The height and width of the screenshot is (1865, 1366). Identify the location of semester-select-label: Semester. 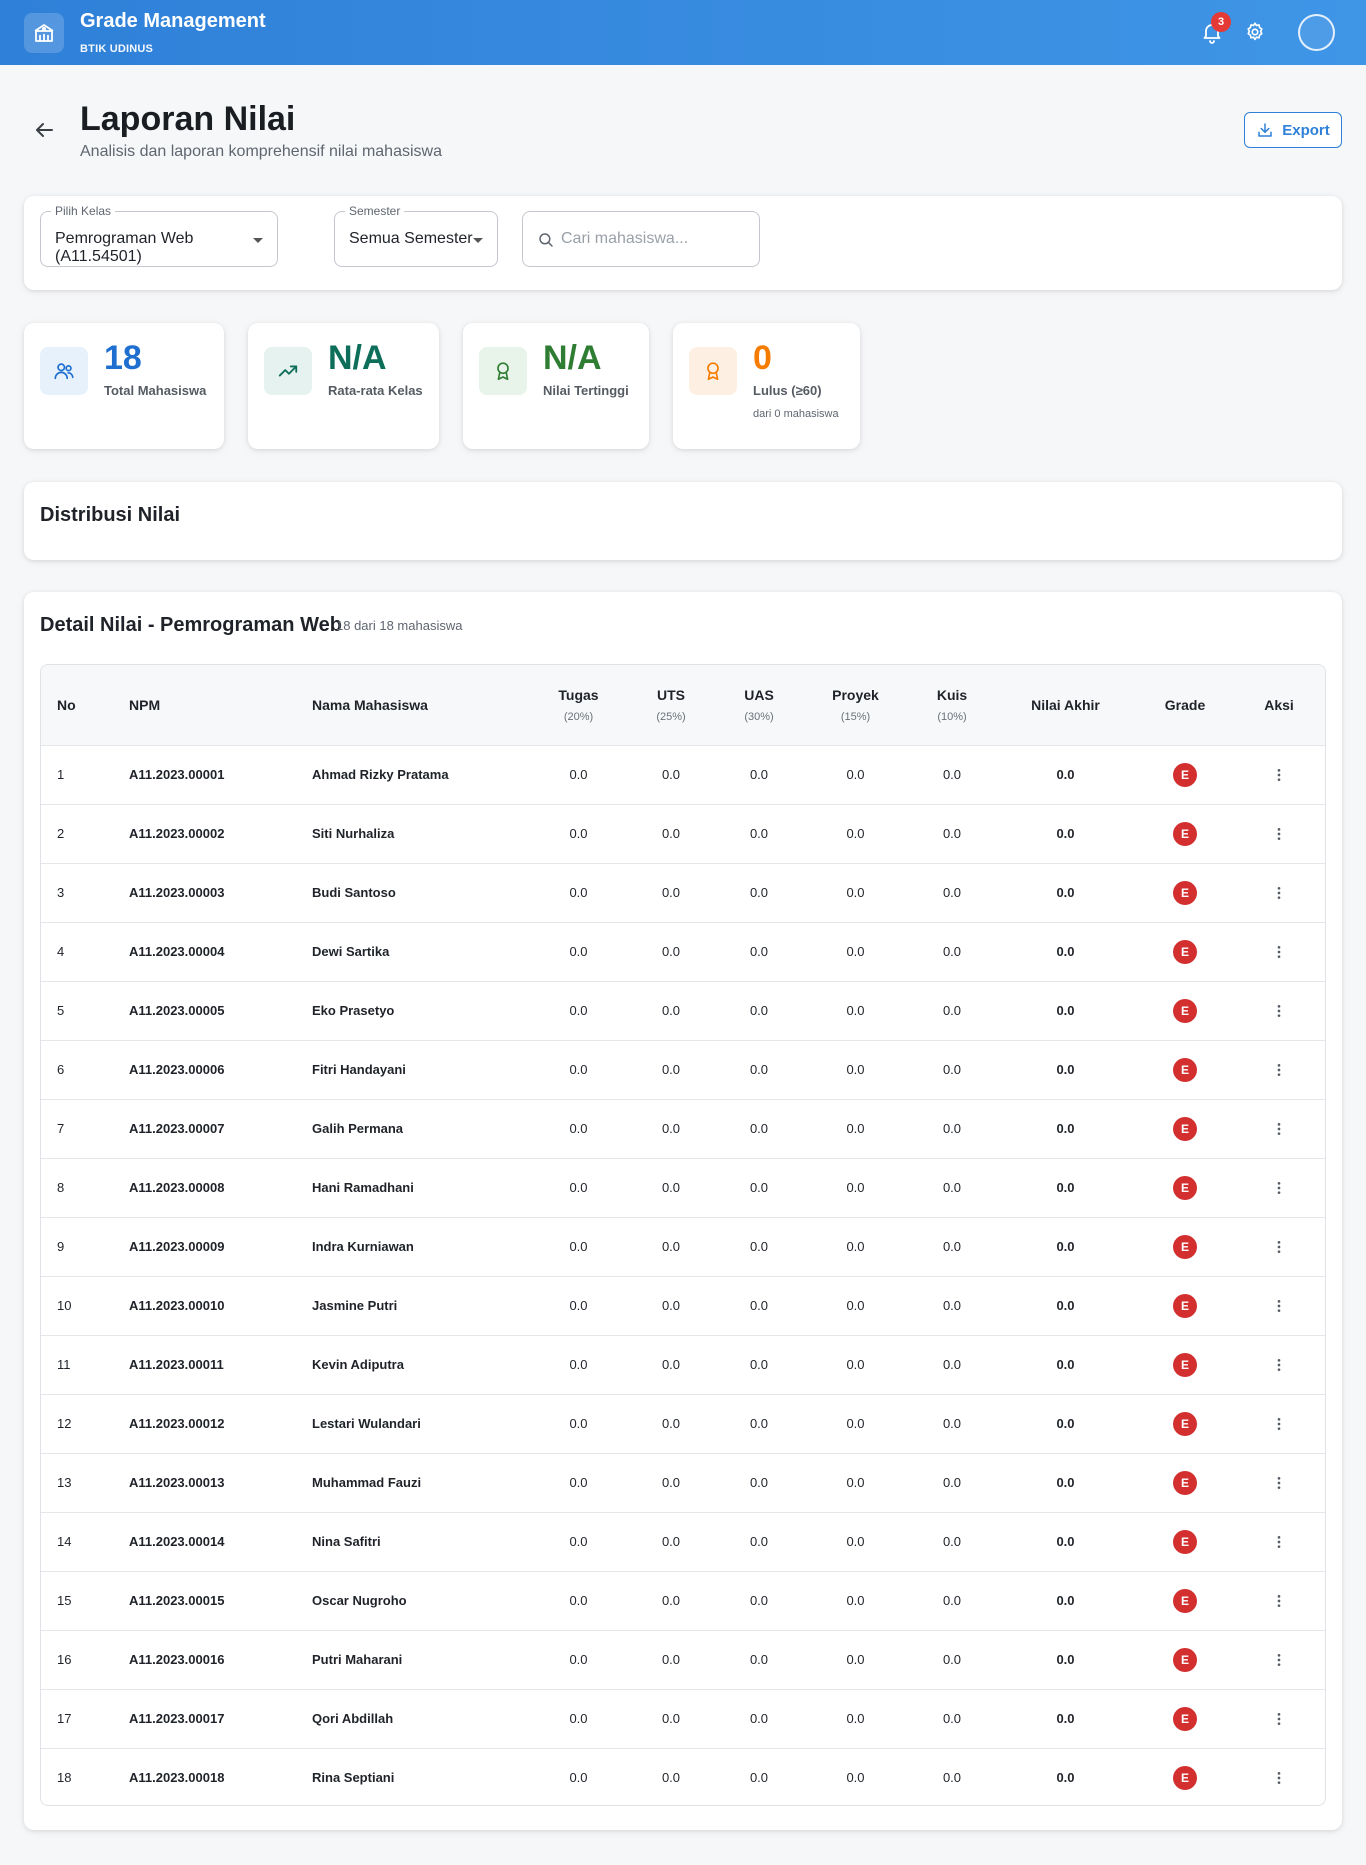
(375, 211).